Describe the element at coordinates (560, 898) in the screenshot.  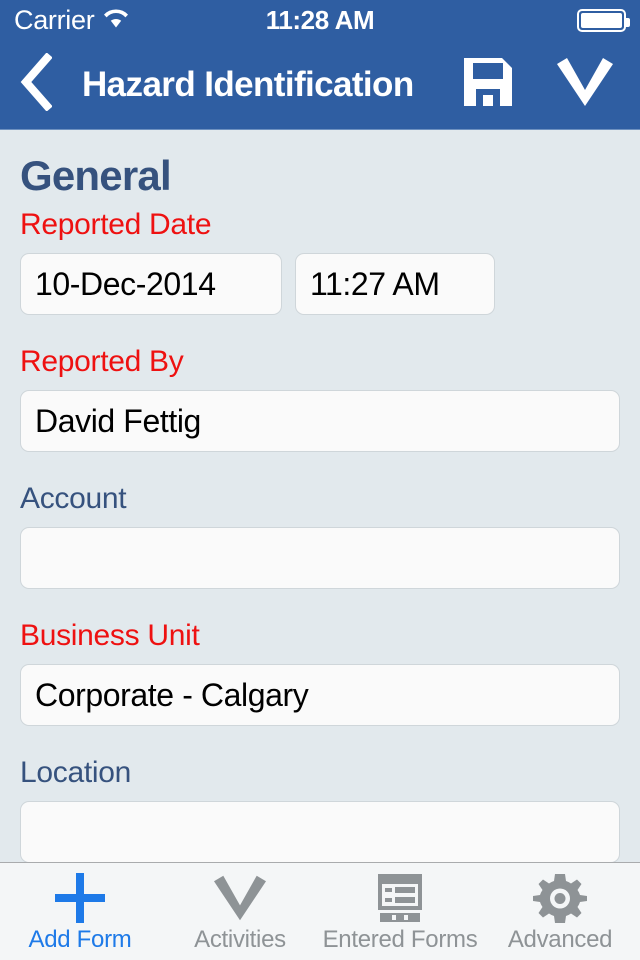
I see `gear-icon` at that location.